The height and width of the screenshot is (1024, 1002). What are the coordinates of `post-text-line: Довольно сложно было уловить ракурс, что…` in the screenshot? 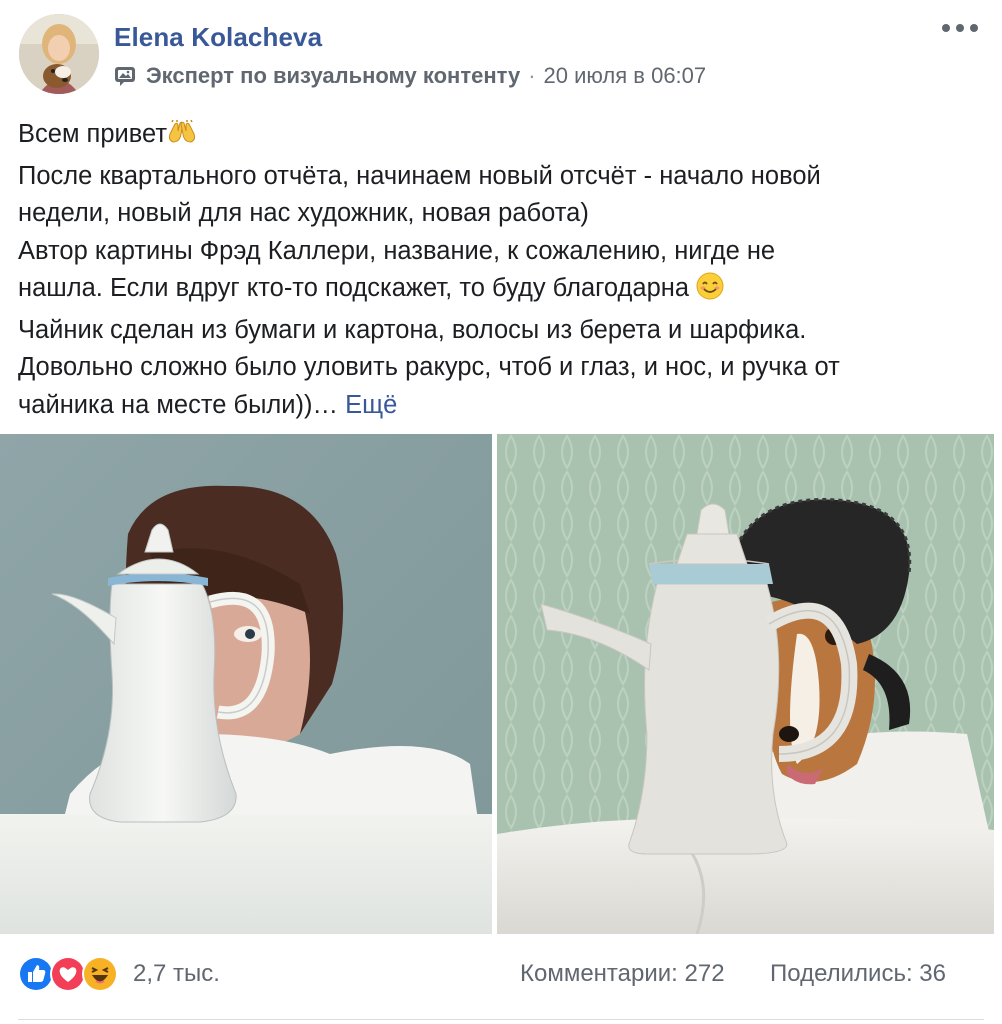 It's located at (429, 367).